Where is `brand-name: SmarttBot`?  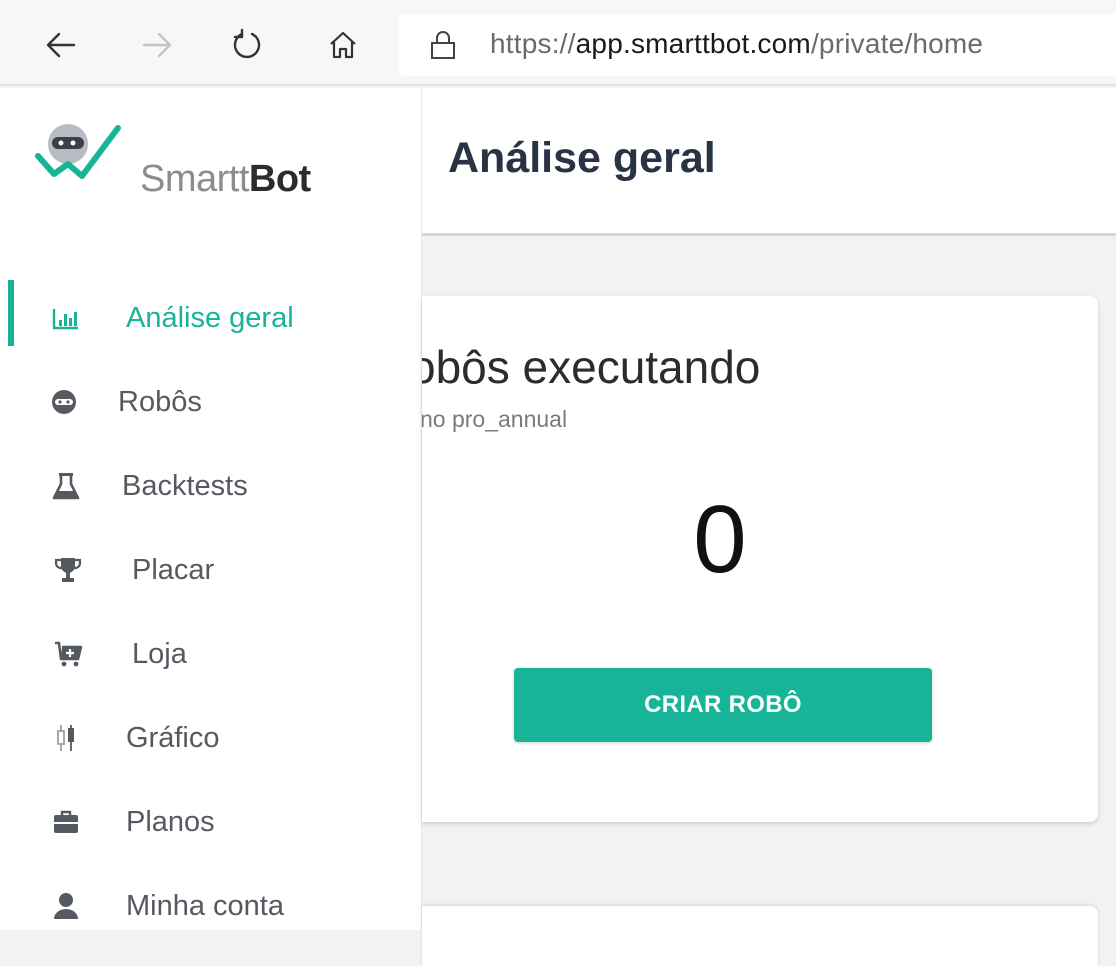 brand-name: SmarttBot is located at coordinates (225, 179).